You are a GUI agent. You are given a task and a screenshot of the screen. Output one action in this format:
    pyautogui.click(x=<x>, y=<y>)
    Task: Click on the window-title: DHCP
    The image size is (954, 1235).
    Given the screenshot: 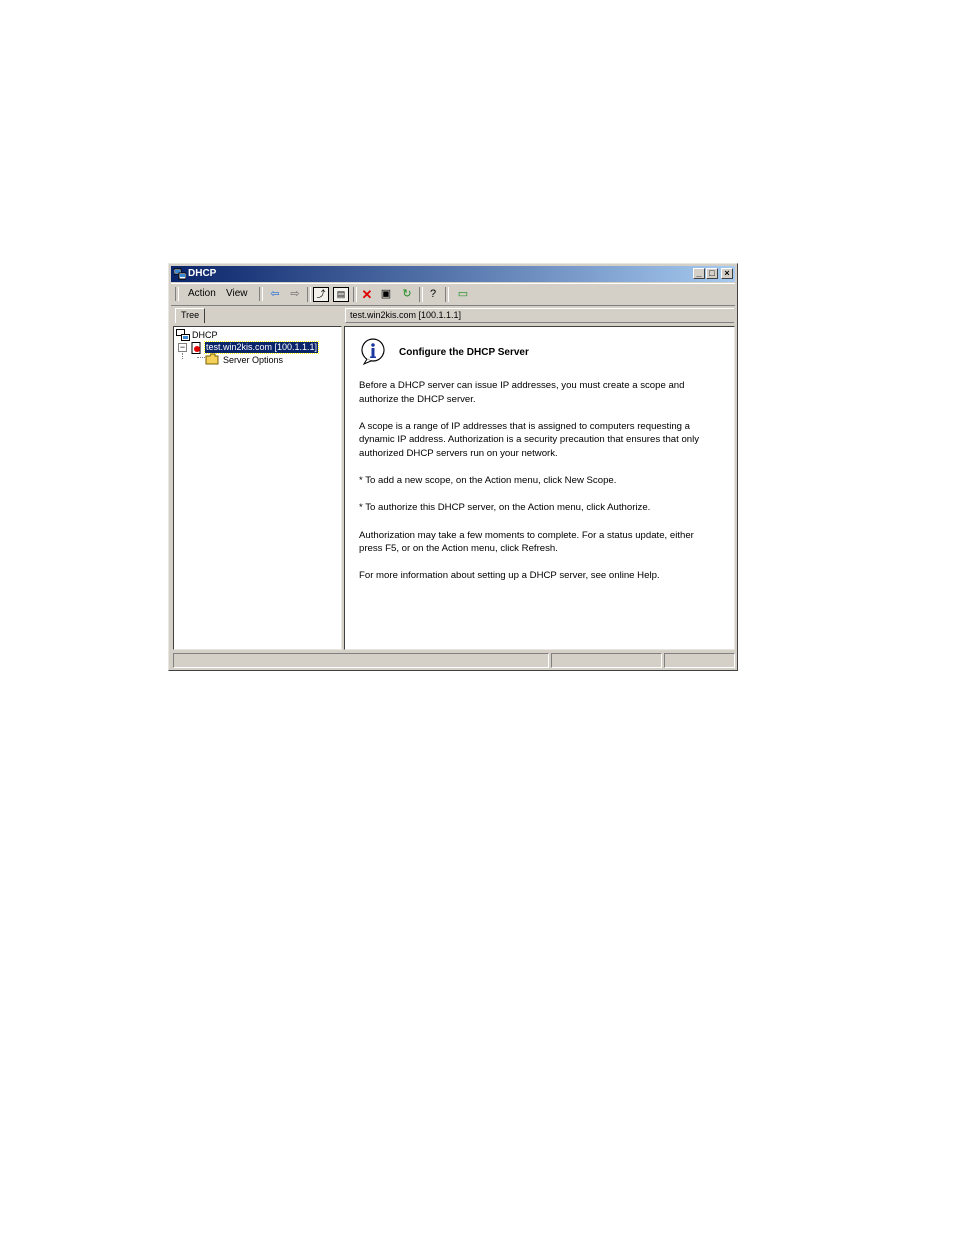 What is the action you would take?
    pyautogui.click(x=202, y=273)
    